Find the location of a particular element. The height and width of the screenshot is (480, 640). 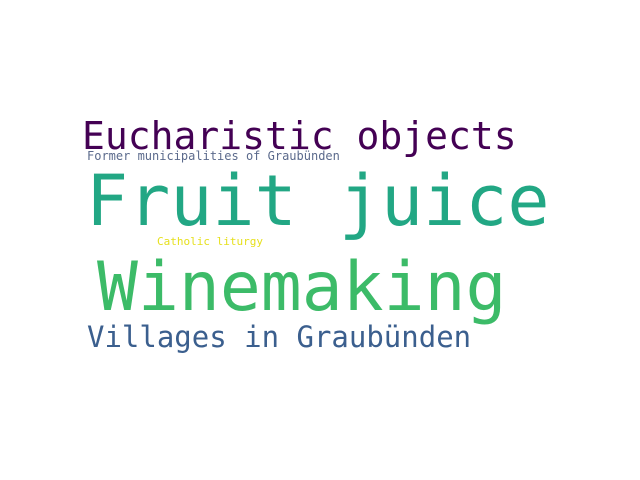

word-winemaking: Winemaking is located at coordinates (302, 287).